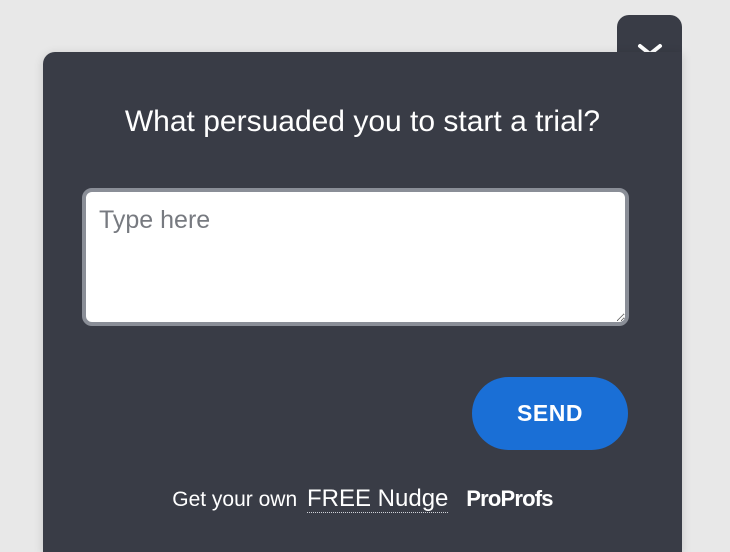 This screenshot has width=730, height=552. I want to click on proprofs-logo: ProProfs, so click(509, 498).